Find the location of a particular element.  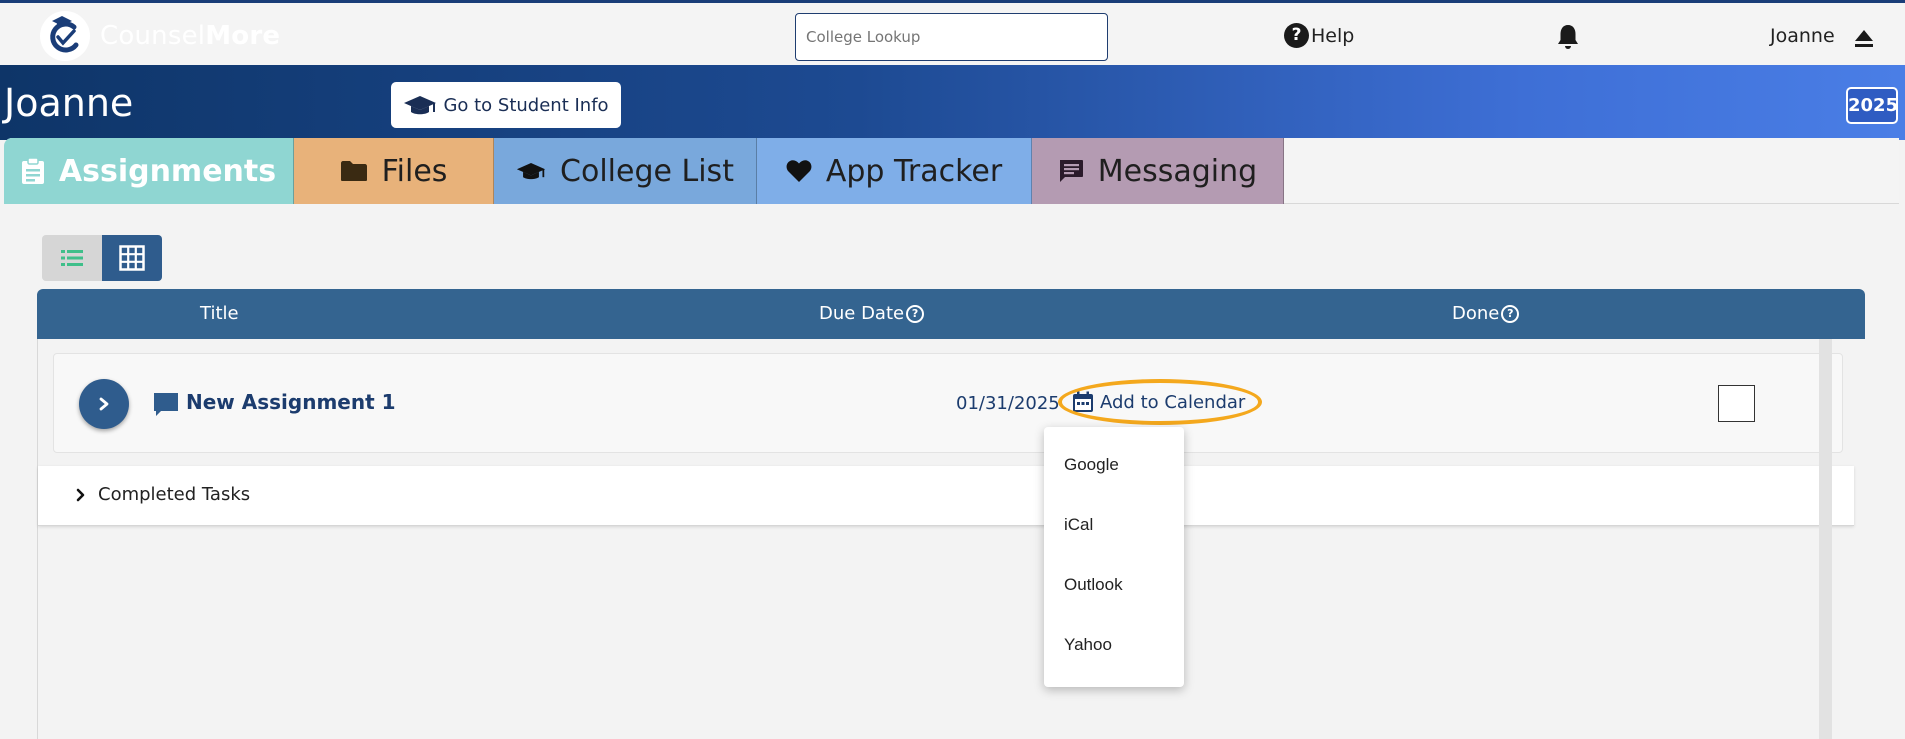

expand-row-button is located at coordinates (104, 404).